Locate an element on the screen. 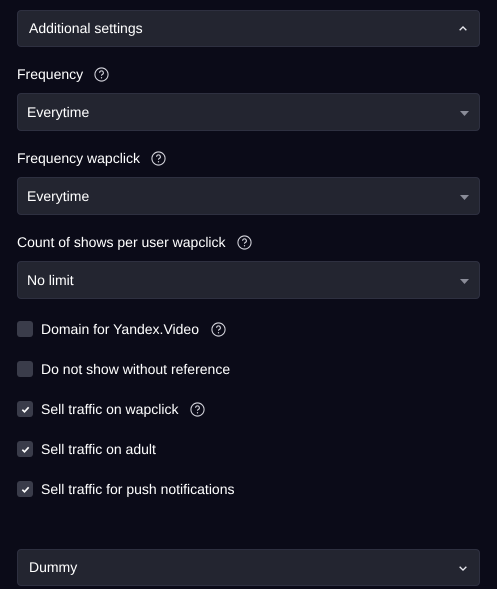 The height and width of the screenshot is (589, 497). field-label: Count of shows per user wapclick is located at coordinates (121, 242).